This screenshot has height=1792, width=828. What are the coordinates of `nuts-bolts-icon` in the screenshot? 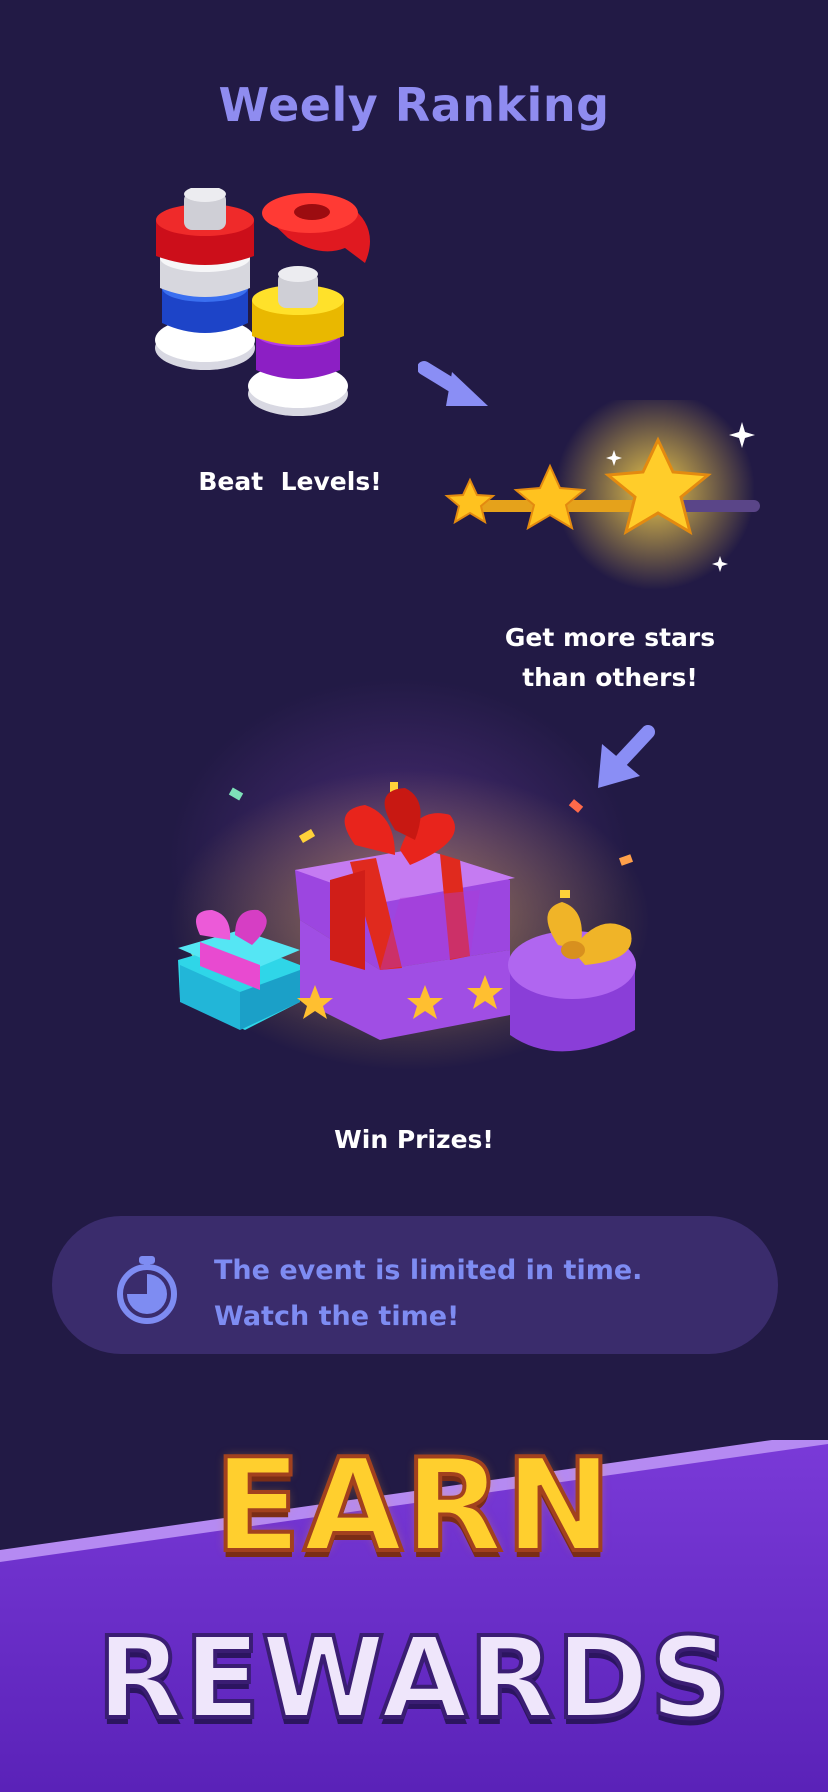 It's located at (262, 302).